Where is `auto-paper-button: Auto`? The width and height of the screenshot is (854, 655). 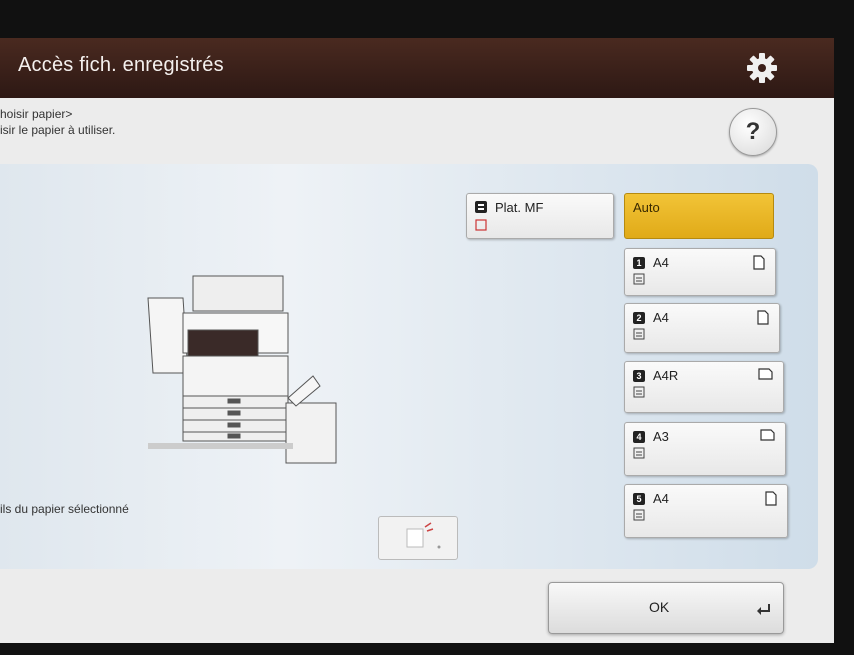 auto-paper-button: Auto is located at coordinates (699, 216).